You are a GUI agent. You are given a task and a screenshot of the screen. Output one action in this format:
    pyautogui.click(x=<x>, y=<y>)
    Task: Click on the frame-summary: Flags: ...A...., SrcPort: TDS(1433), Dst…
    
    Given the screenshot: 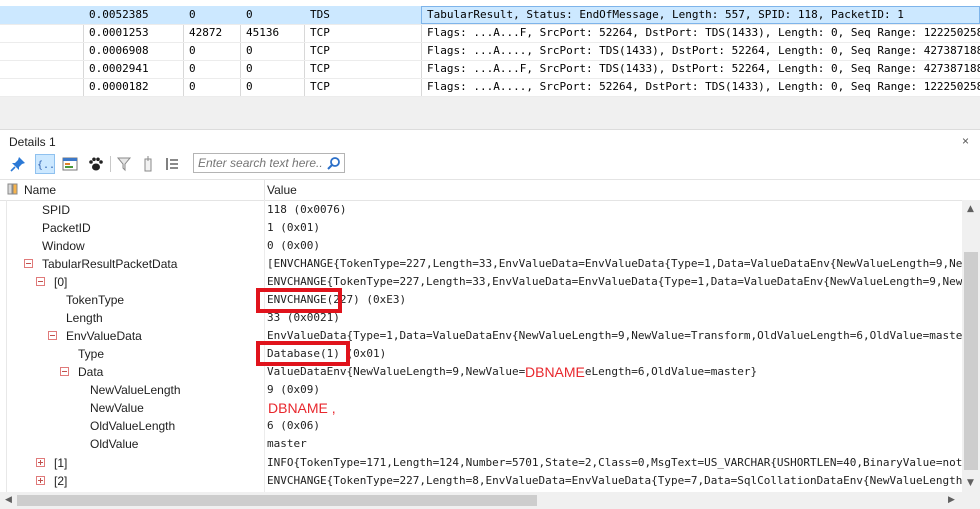 What is the action you would take?
    pyautogui.click(x=703, y=50)
    